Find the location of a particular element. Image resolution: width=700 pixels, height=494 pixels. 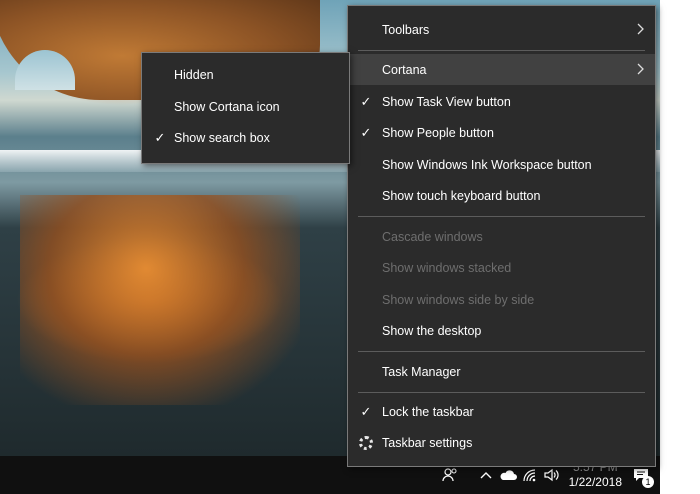

menu-item-label: Show touch keyboard button is located at coordinates (461, 195).